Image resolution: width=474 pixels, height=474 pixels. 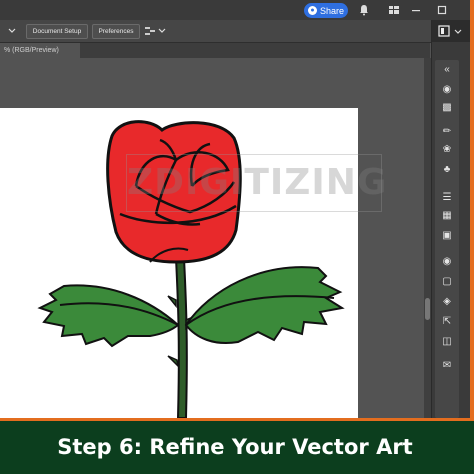 What do you see at coordinates (57, 31) in the screenshot?
I see `document-setup-button: Document Setup` at bounding box center [57, 31].